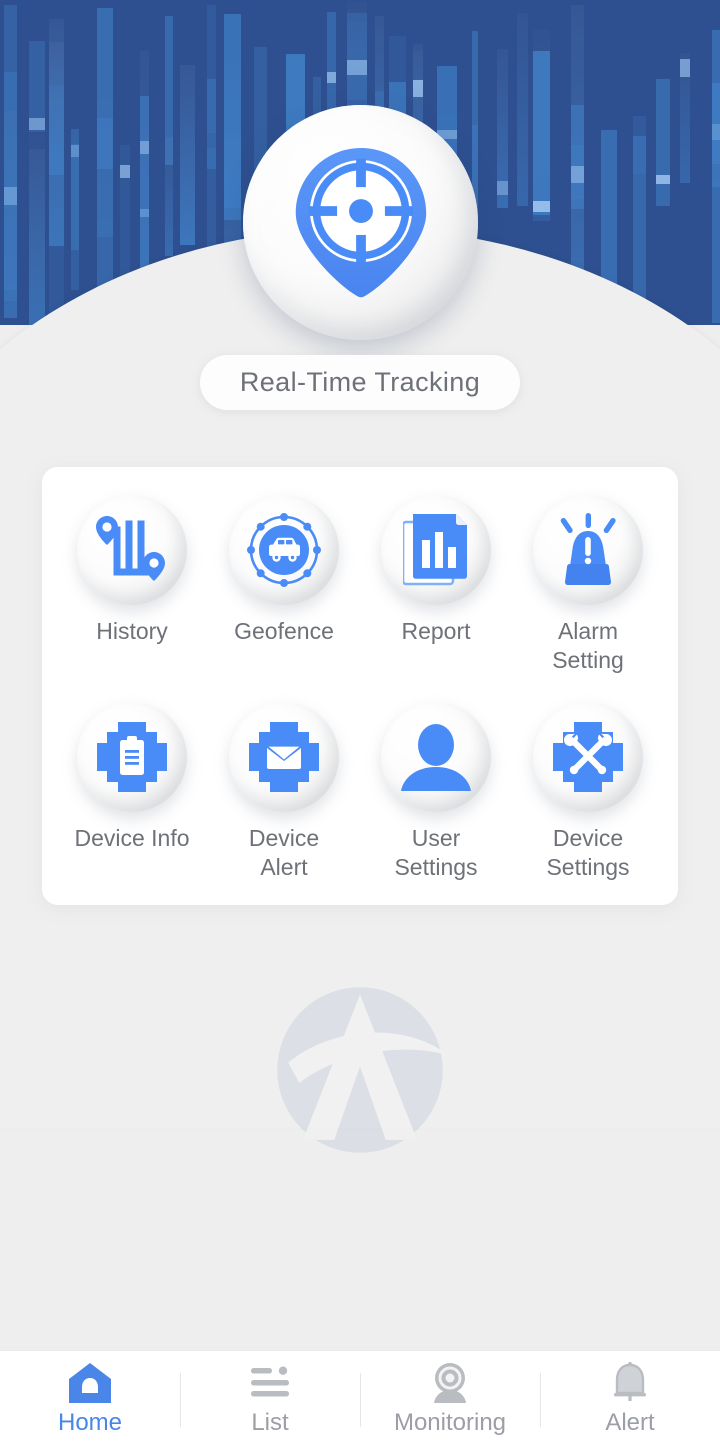 This screenshot has height=1448, width=720. I want to click on menu-item-label: History, so click(132, 631).